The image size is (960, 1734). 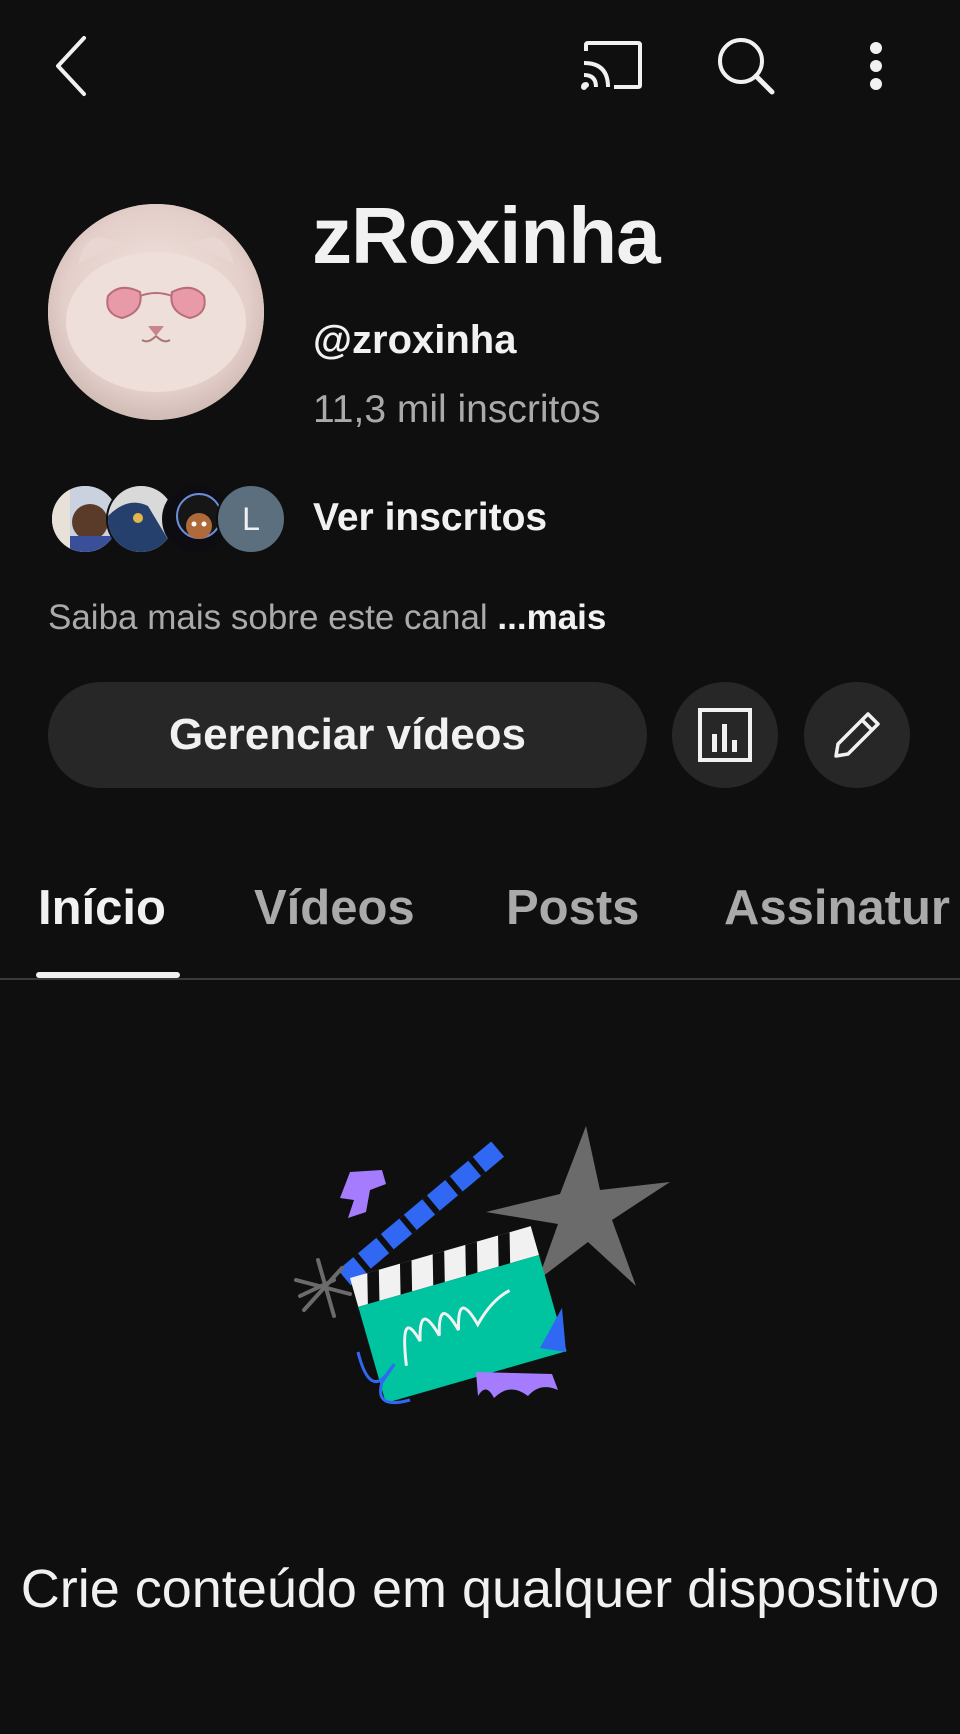 What do you see at coordinates (268, 617) in the screenshot?
I see `about-text: Saiba mais sobre este canal` at bounding box center [268, 617].